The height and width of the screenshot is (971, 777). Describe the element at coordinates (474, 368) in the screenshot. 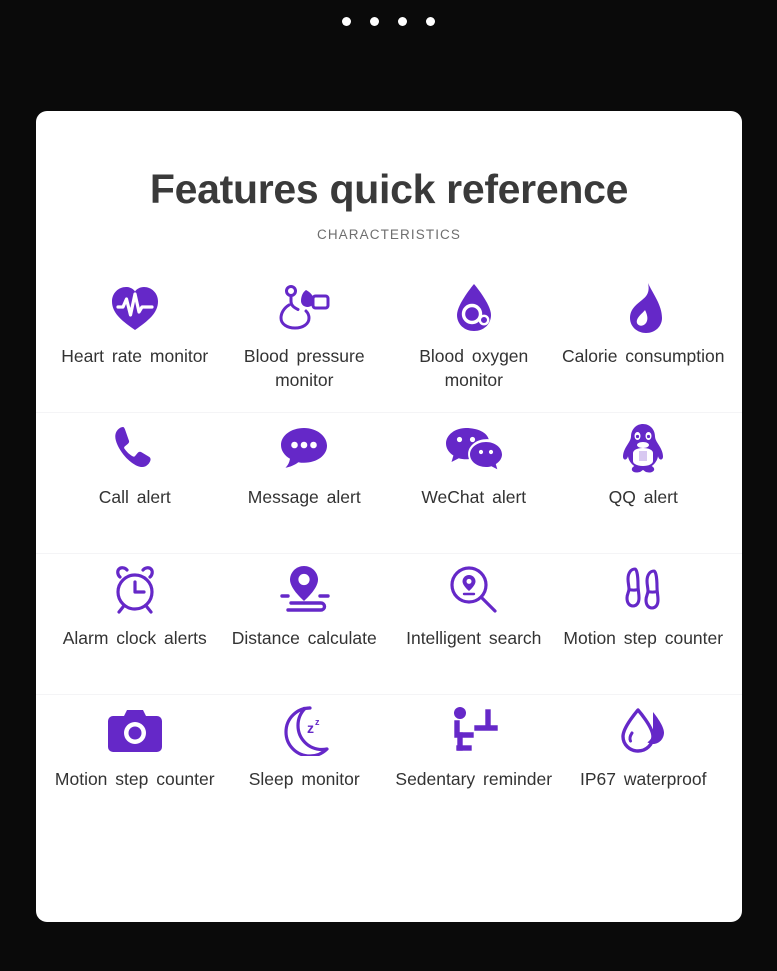

I see `feature-label: Blood oxygen monitor` at that location.